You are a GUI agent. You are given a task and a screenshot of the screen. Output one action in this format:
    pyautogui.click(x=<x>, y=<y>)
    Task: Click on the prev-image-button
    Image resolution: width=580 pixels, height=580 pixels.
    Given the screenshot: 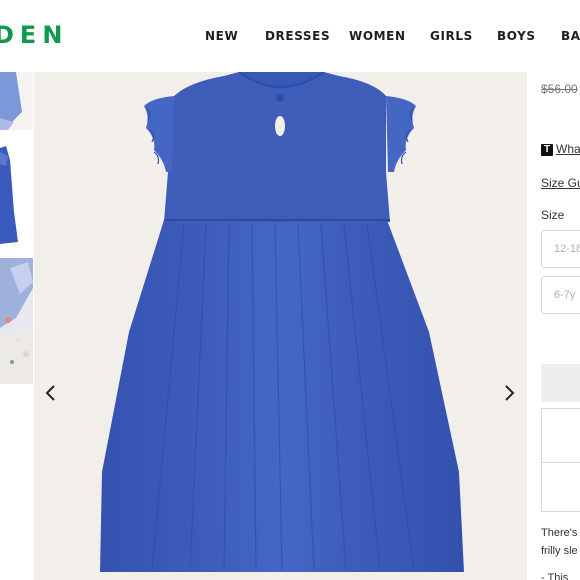 What is the action you would take?
    pyautogui.click(x=51, y=393)
    